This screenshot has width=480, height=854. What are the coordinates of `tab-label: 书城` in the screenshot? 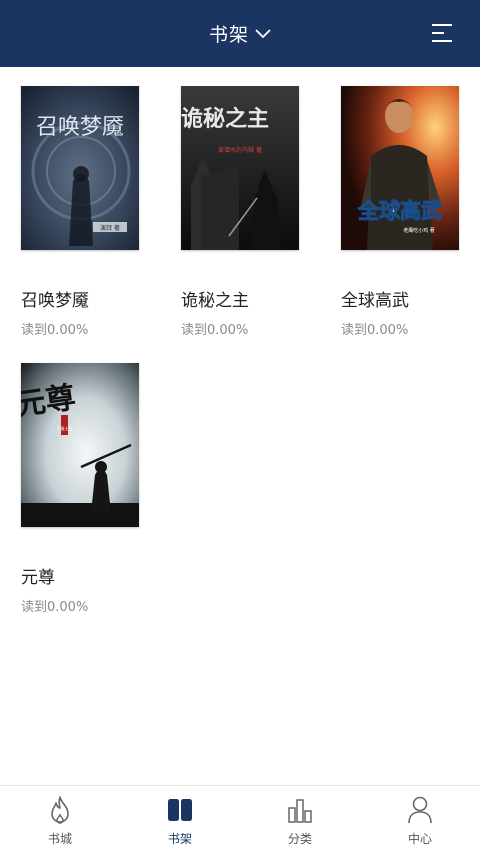 It's located at (59, 839).